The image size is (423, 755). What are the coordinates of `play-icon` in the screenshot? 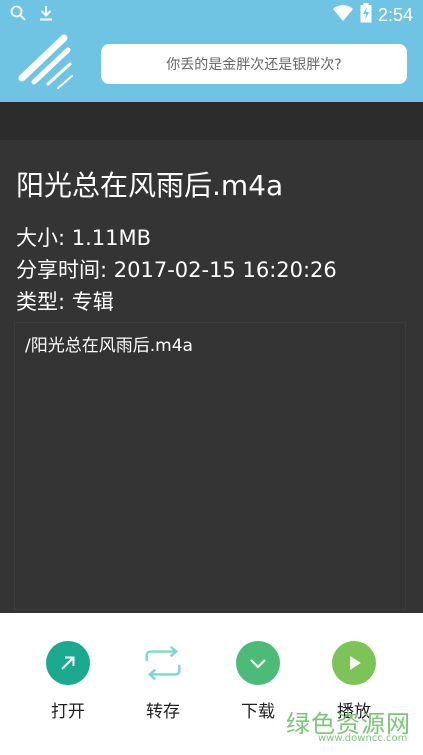 It's located at (354, 663).